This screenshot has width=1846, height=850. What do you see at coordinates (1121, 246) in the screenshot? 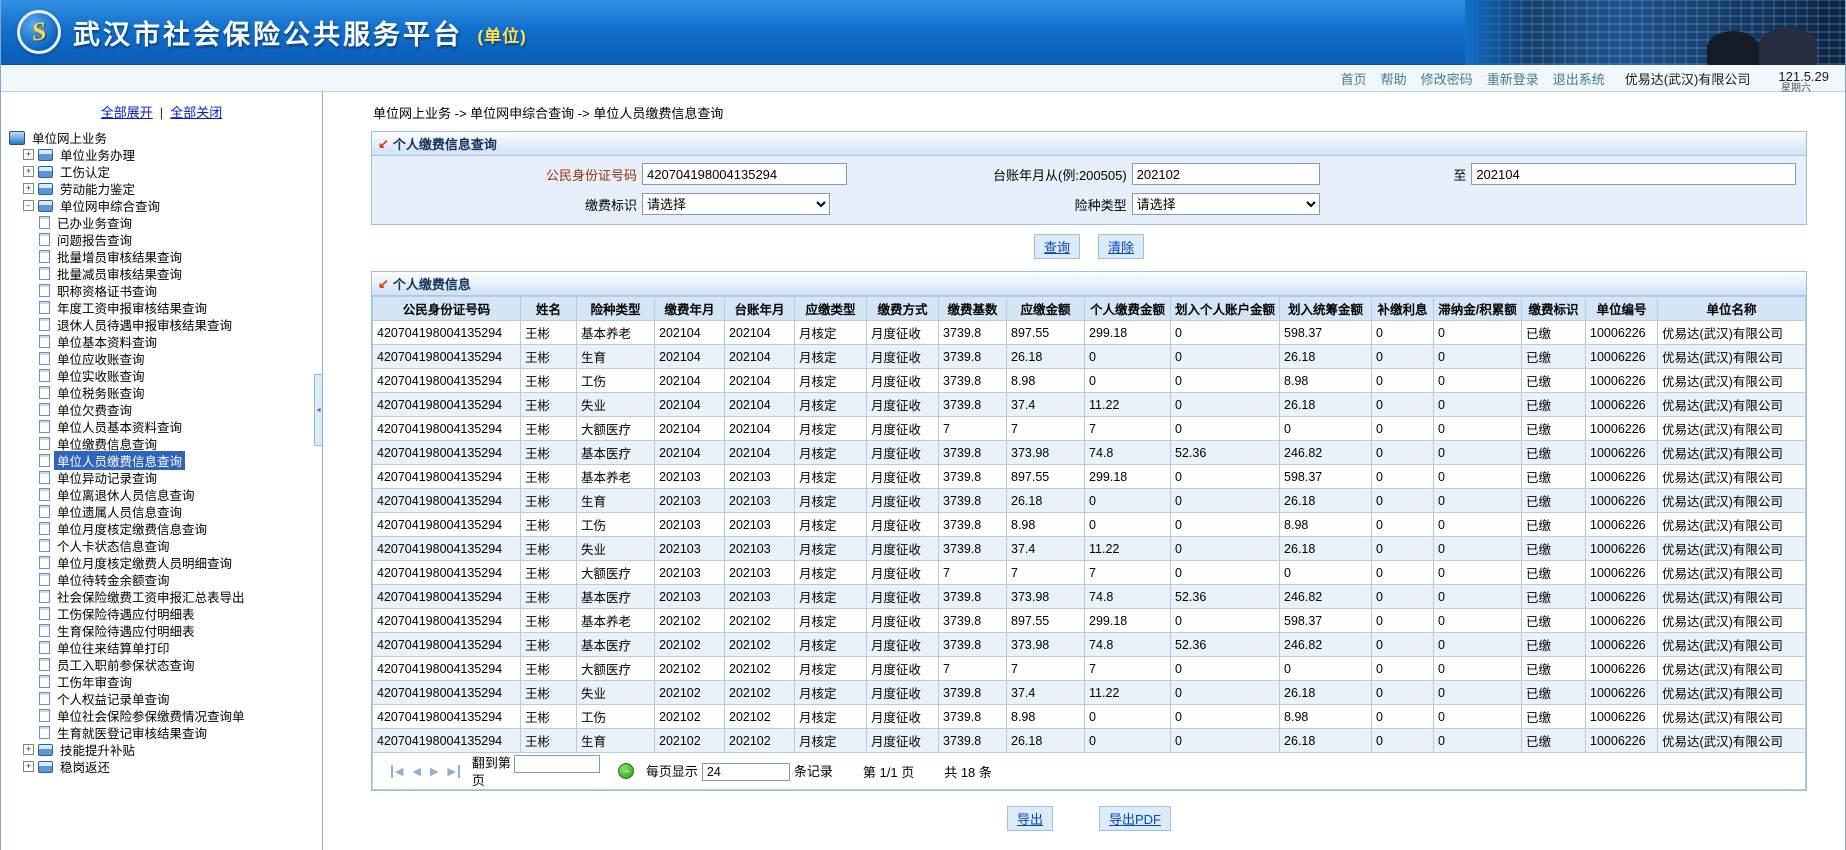
I see `clear-button: 清除` at bounding box center [1121, 246].